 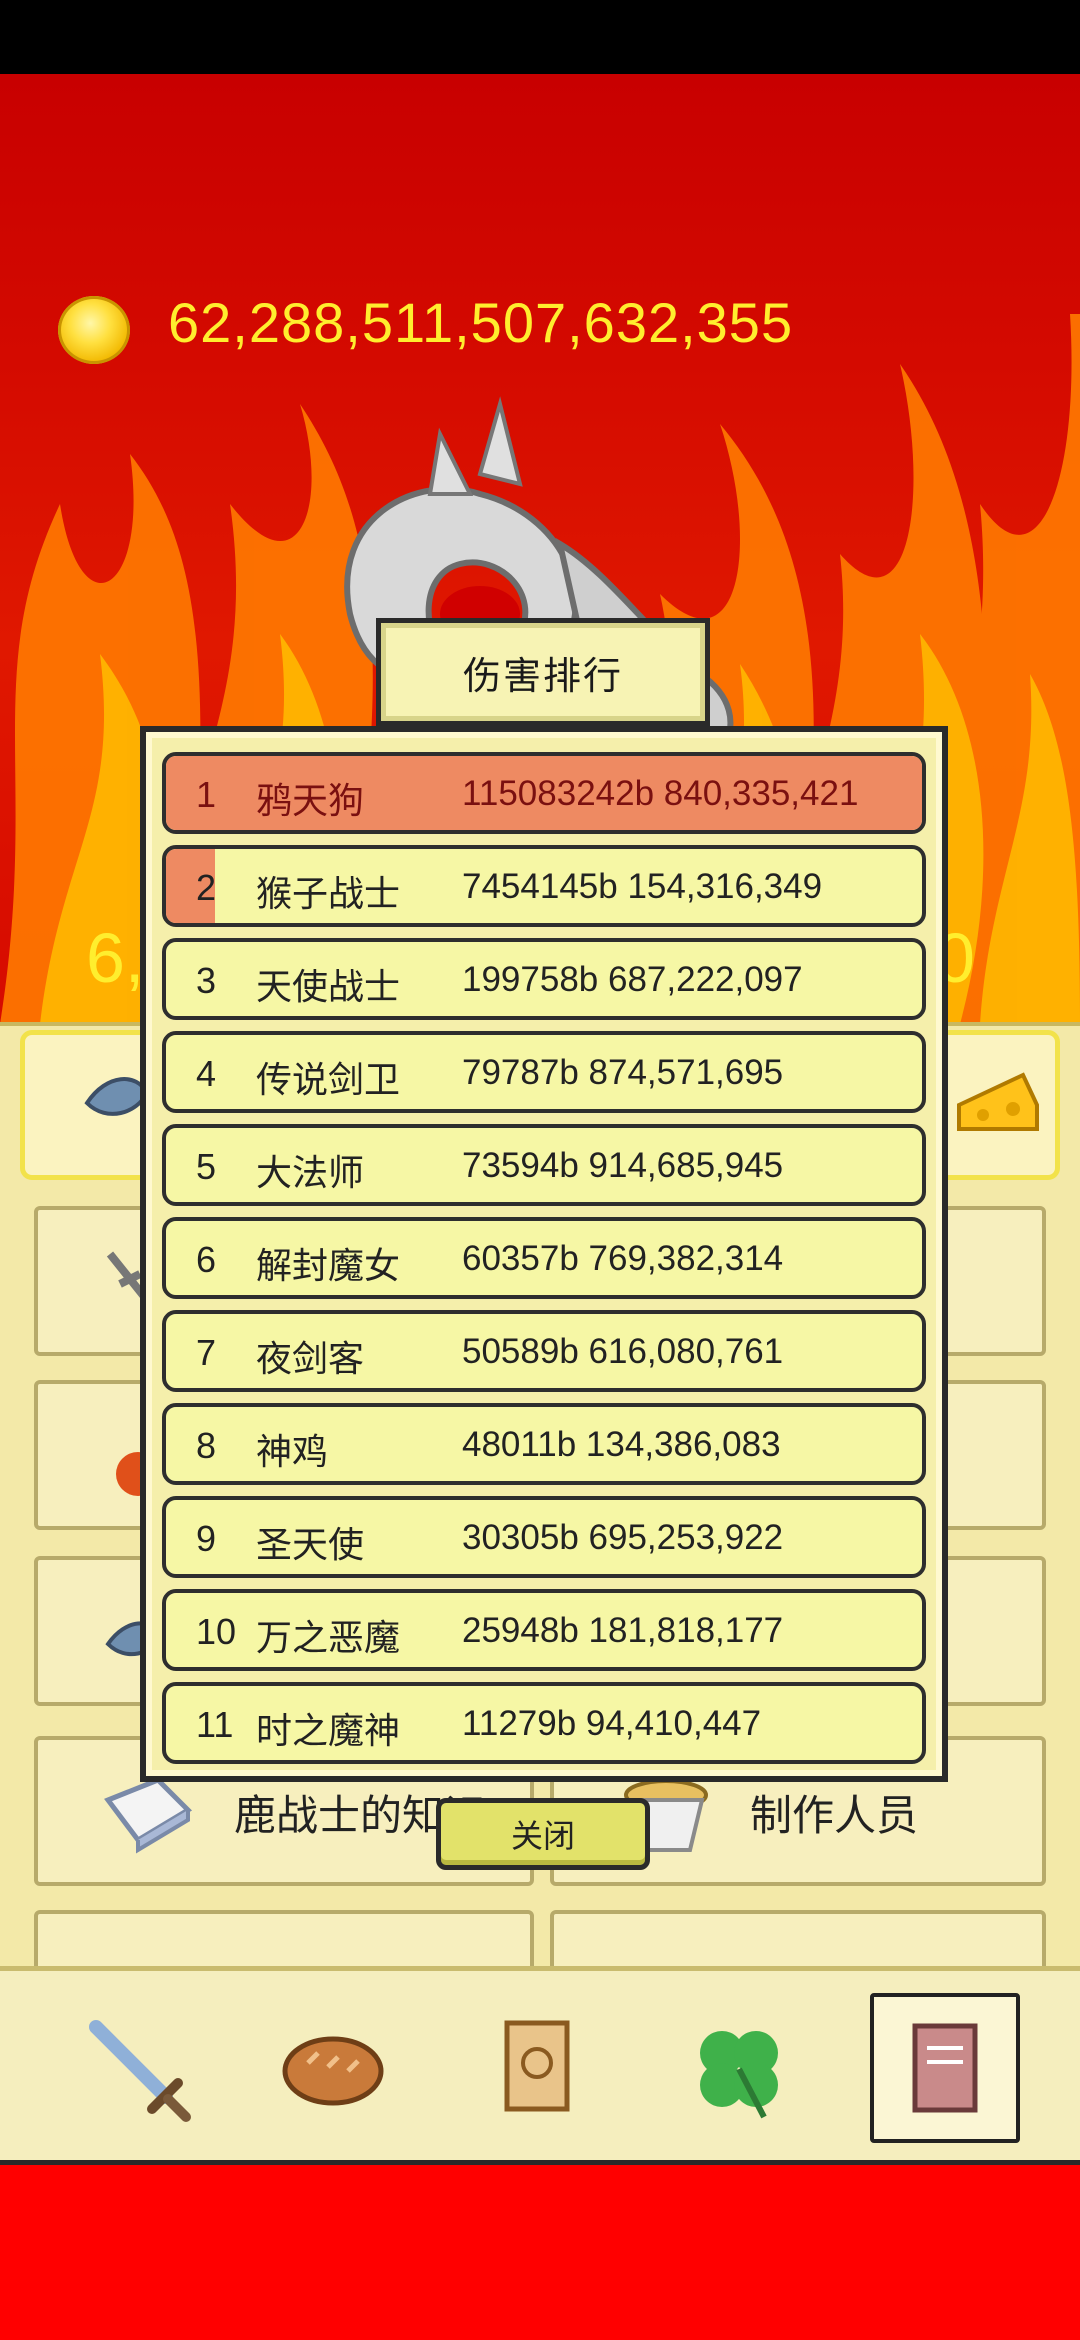 I want to click on gold-coin-icon, so click(x=94, y=330).